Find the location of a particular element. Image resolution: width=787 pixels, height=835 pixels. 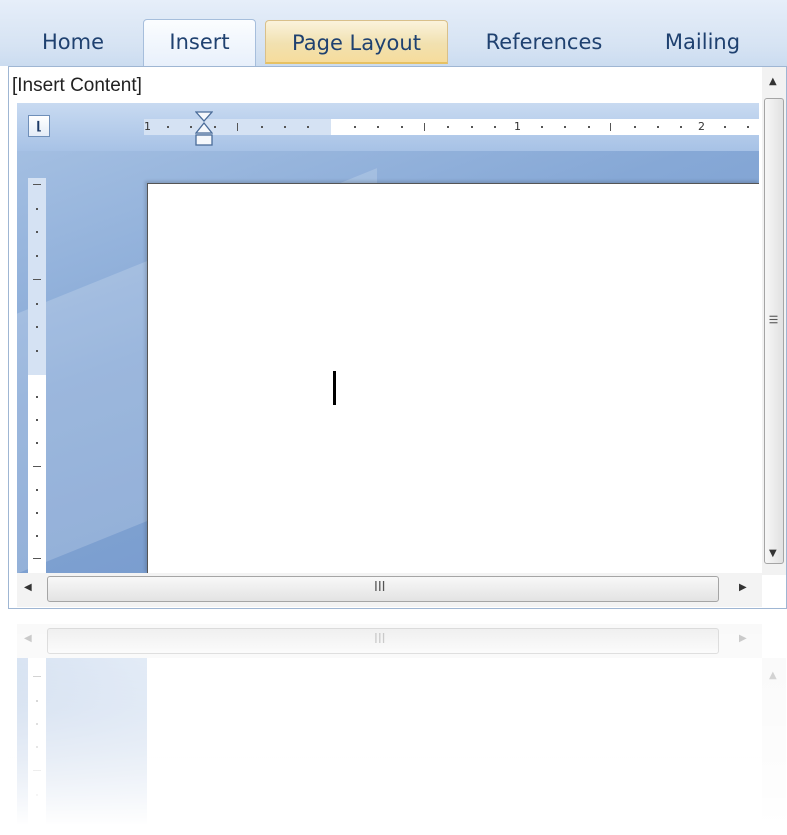

scroll-left-arrow-icon: ◀ is located at coordinates (28, 587).